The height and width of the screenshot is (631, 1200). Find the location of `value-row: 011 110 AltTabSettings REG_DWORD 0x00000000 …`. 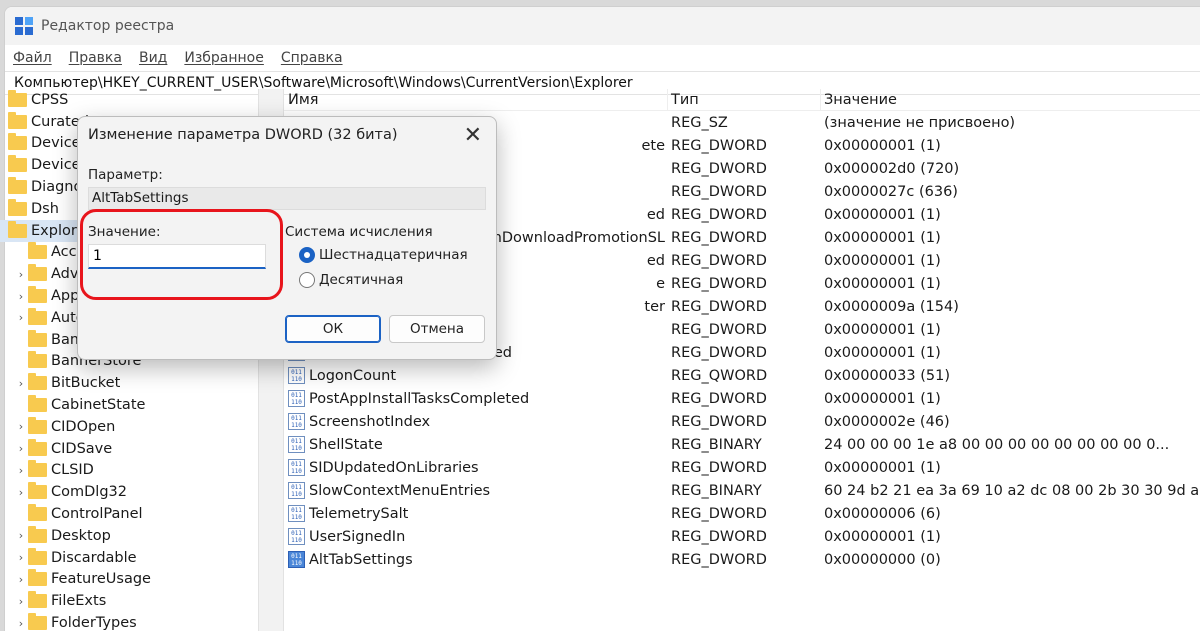

value-row: 011 110 AltTabSettings REG_DWORD 0x00000000 … is located at coordinates (742, 559).